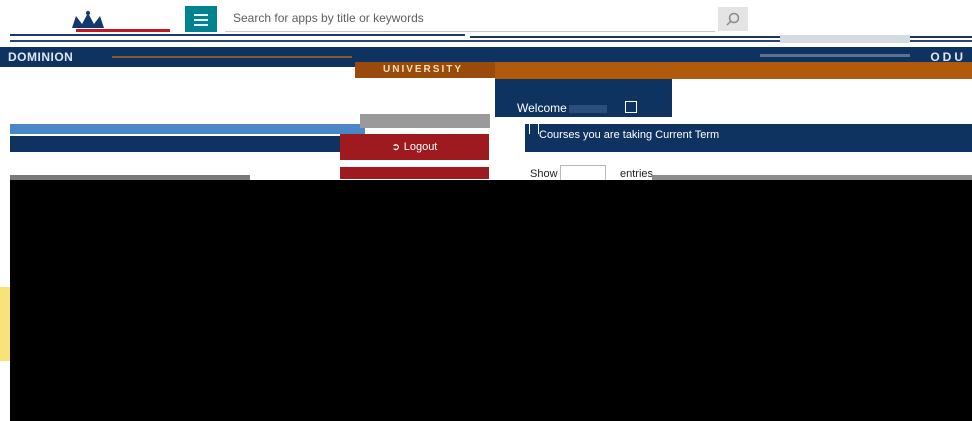 This screenshot has width=972, height=421. I want to click on search-placeholder: Search for apps by title or keywords, so click(328, 18).